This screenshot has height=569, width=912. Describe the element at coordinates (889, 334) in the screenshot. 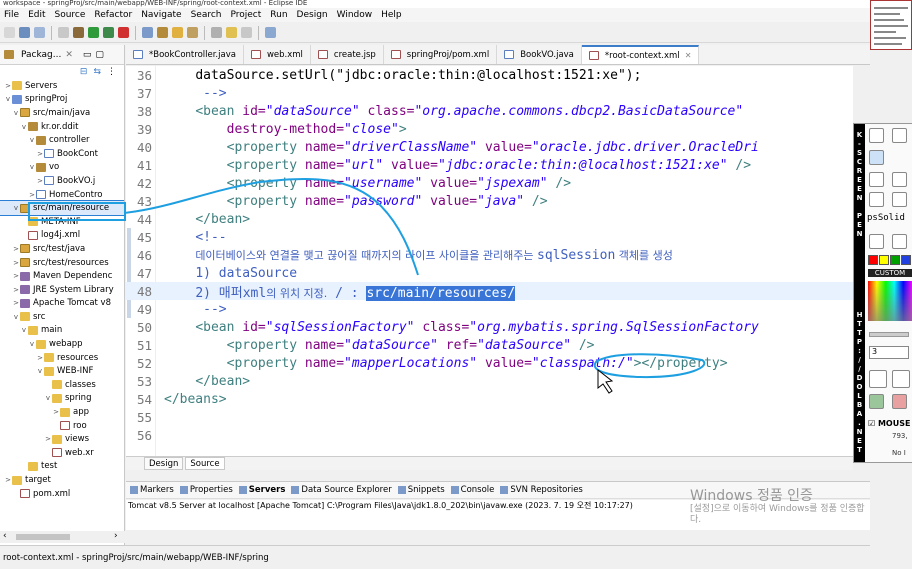

I see `size-slider` at that location.